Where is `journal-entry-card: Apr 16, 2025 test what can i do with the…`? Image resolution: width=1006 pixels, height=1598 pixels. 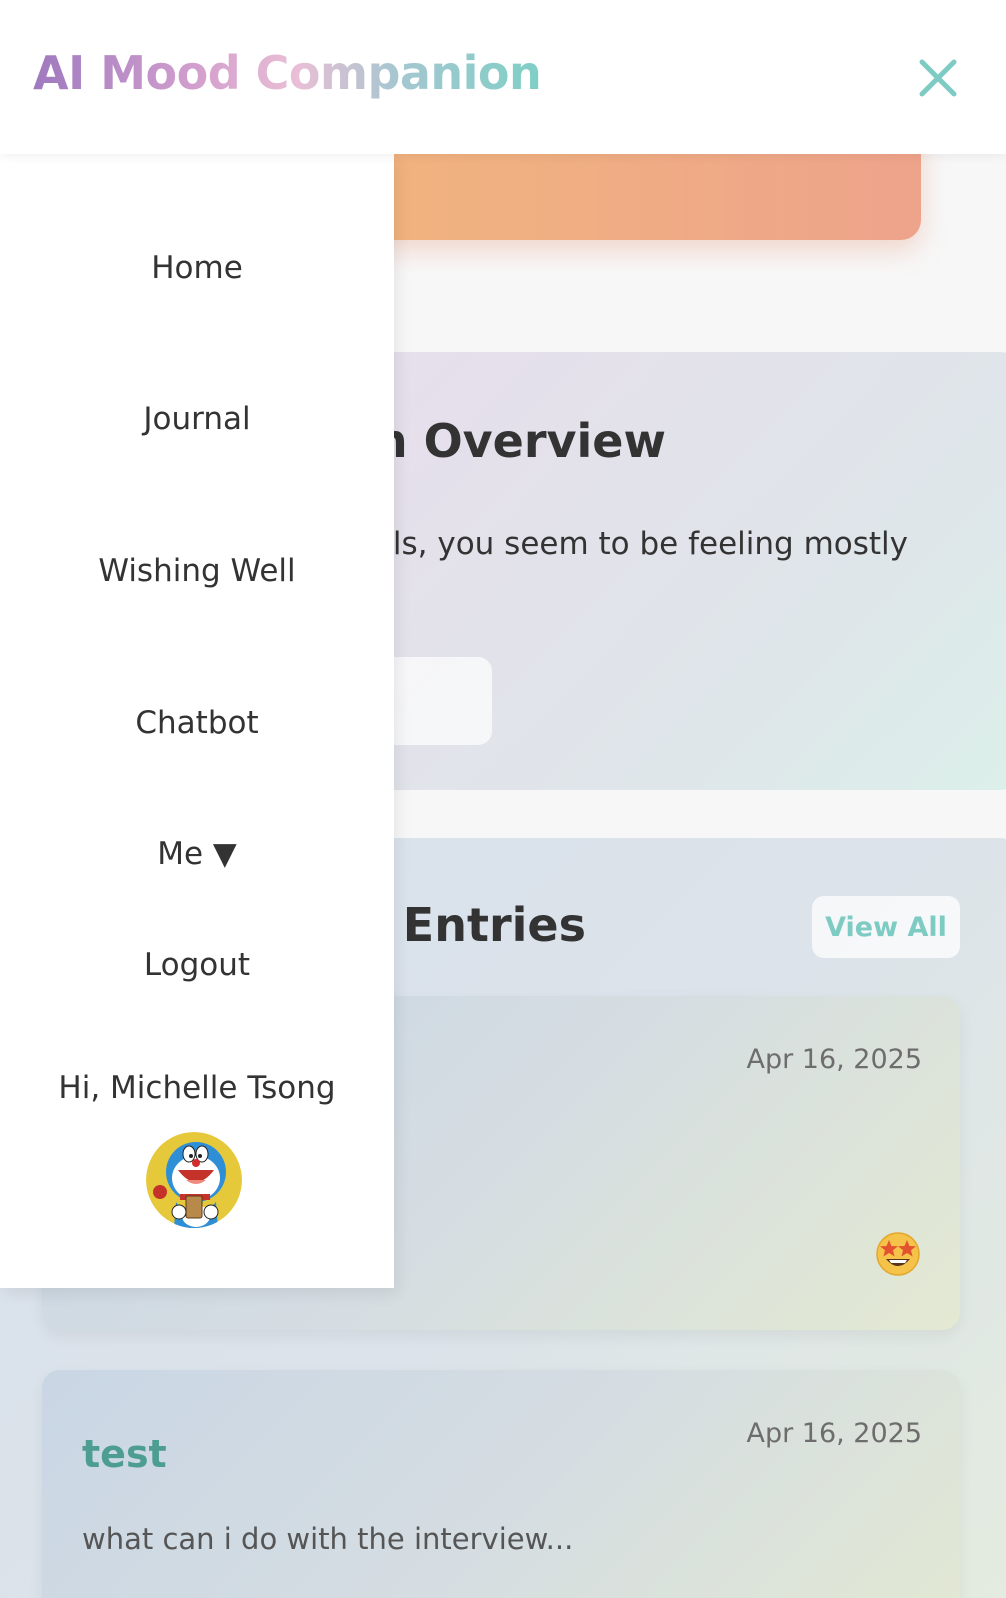 journal-entry-card: Apr 16, 2025 test what can i do with the… is located at coordinates (501, 1484).